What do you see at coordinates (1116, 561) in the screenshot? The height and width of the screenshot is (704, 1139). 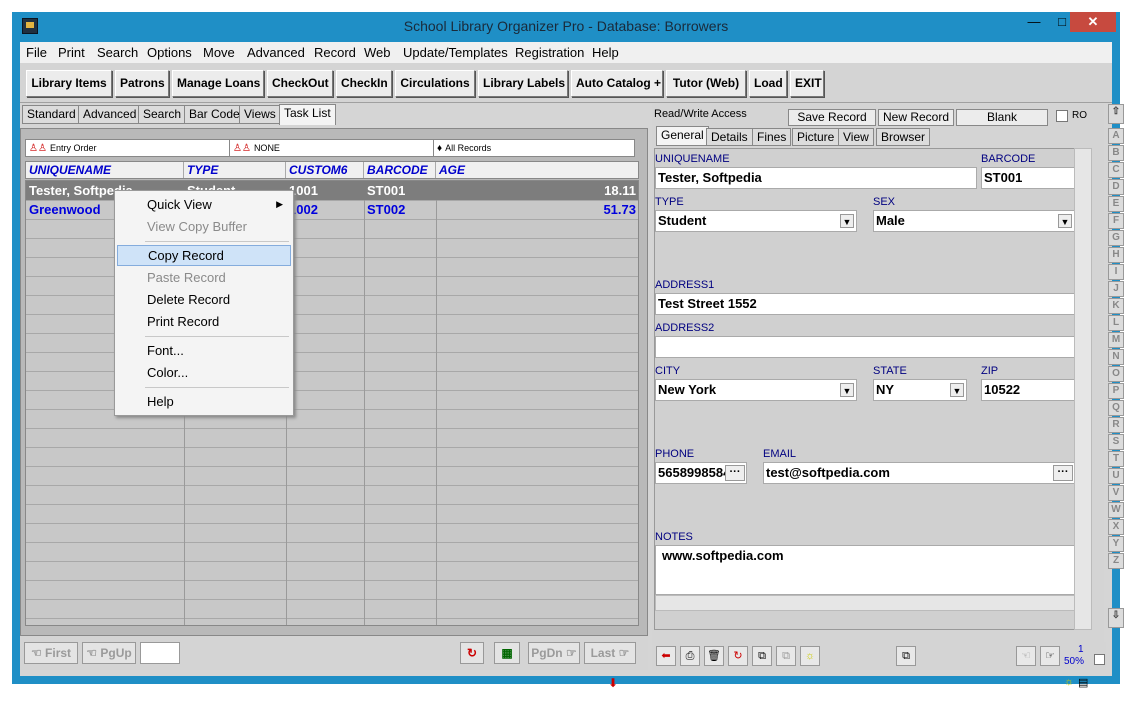 I see `alpha-z: Z` at bounding box center [1116, 561].